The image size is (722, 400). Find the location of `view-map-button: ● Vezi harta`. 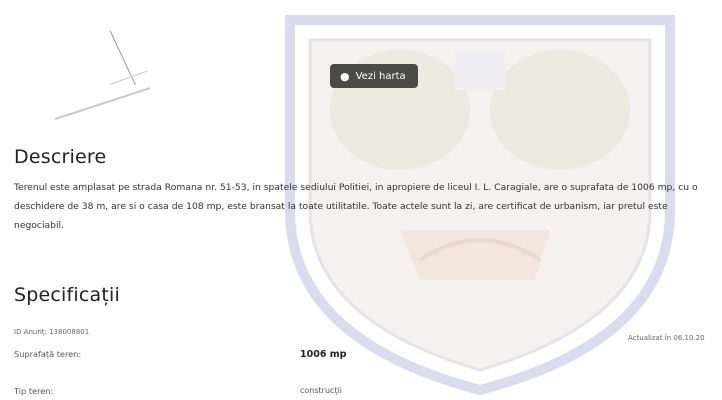

view-map-button: ● Vezi harta is located at coordinates (374, 76).